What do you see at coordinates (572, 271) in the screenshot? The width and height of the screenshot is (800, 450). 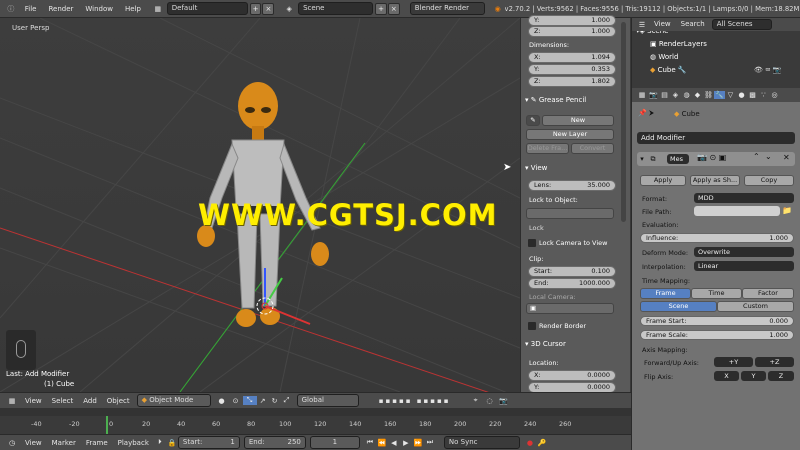 I see `clip-start-field: Start: 0.100` at bounding box center [572, 271].